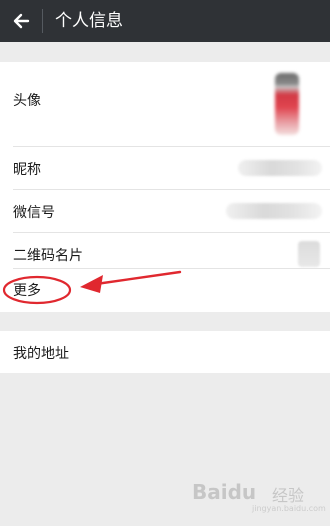 The width and height of the screenshot is (330, 526). What do you see at coordinates (165, 211) in the screenshot?
I see `wechat-id-row: 微信号` at bounding box center [165, 211].